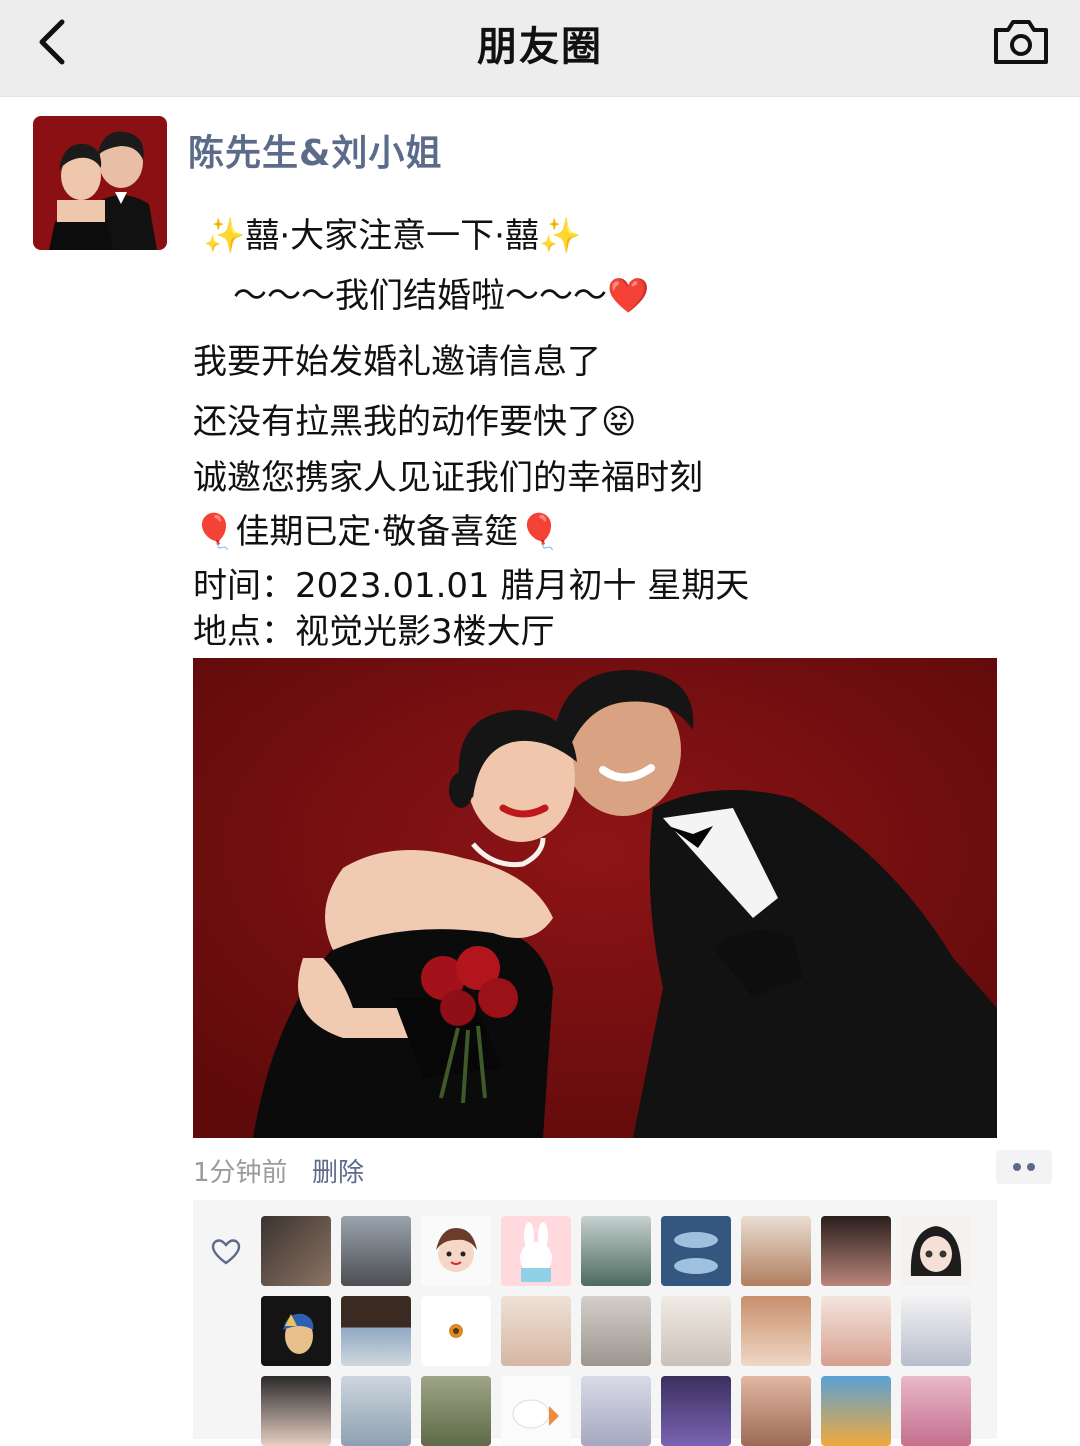 This screenshot has width=1080, height=1446. I want to click on author-avatar, so click(100, 183).